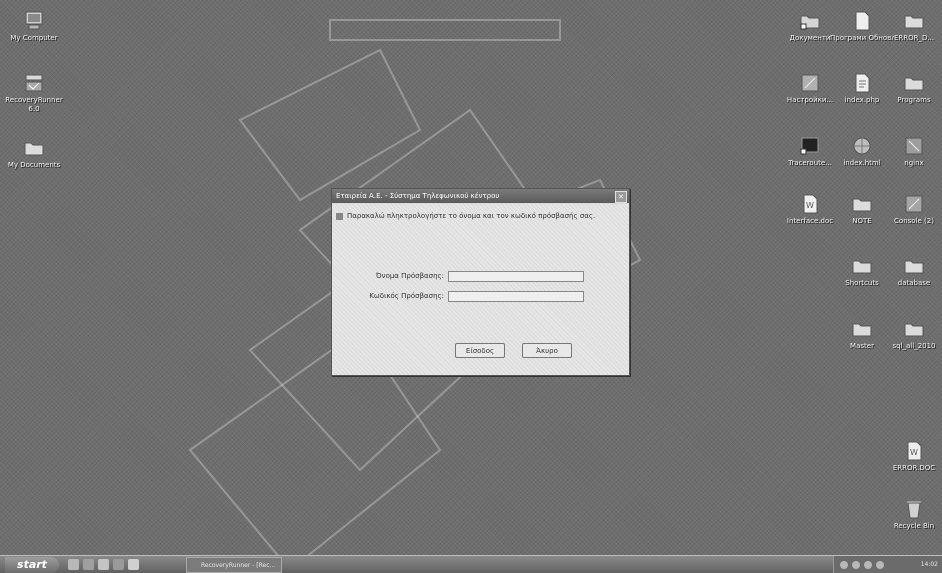 This screenshot has width=942, height=573. Describe the element at coordinates (34, 38) in the screenshot. I see `desktop-icon-label: My Computer` at that location.